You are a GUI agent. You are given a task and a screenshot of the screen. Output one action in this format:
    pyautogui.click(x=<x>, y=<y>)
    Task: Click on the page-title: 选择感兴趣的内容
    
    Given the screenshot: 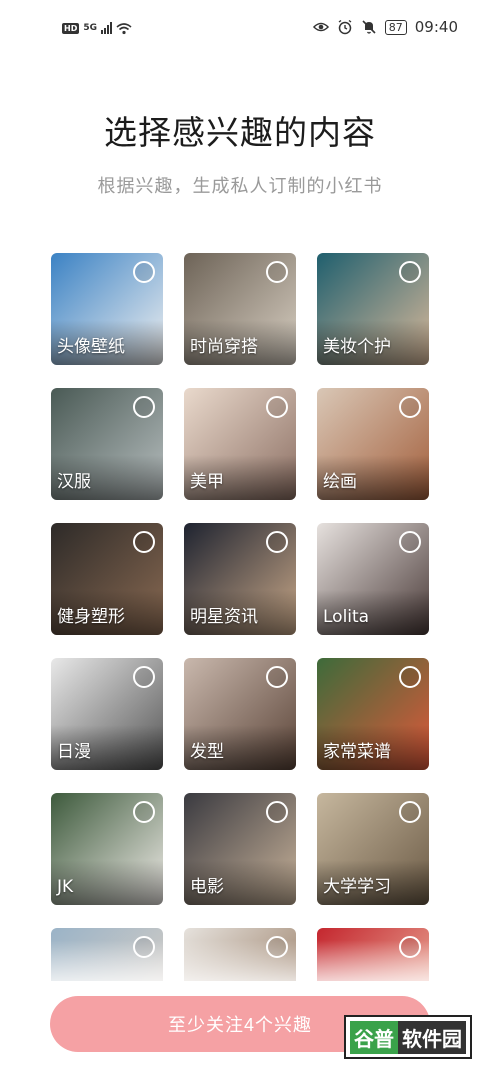 What is the action you would take?
    pyautogui.click(x=240, y=132)
    